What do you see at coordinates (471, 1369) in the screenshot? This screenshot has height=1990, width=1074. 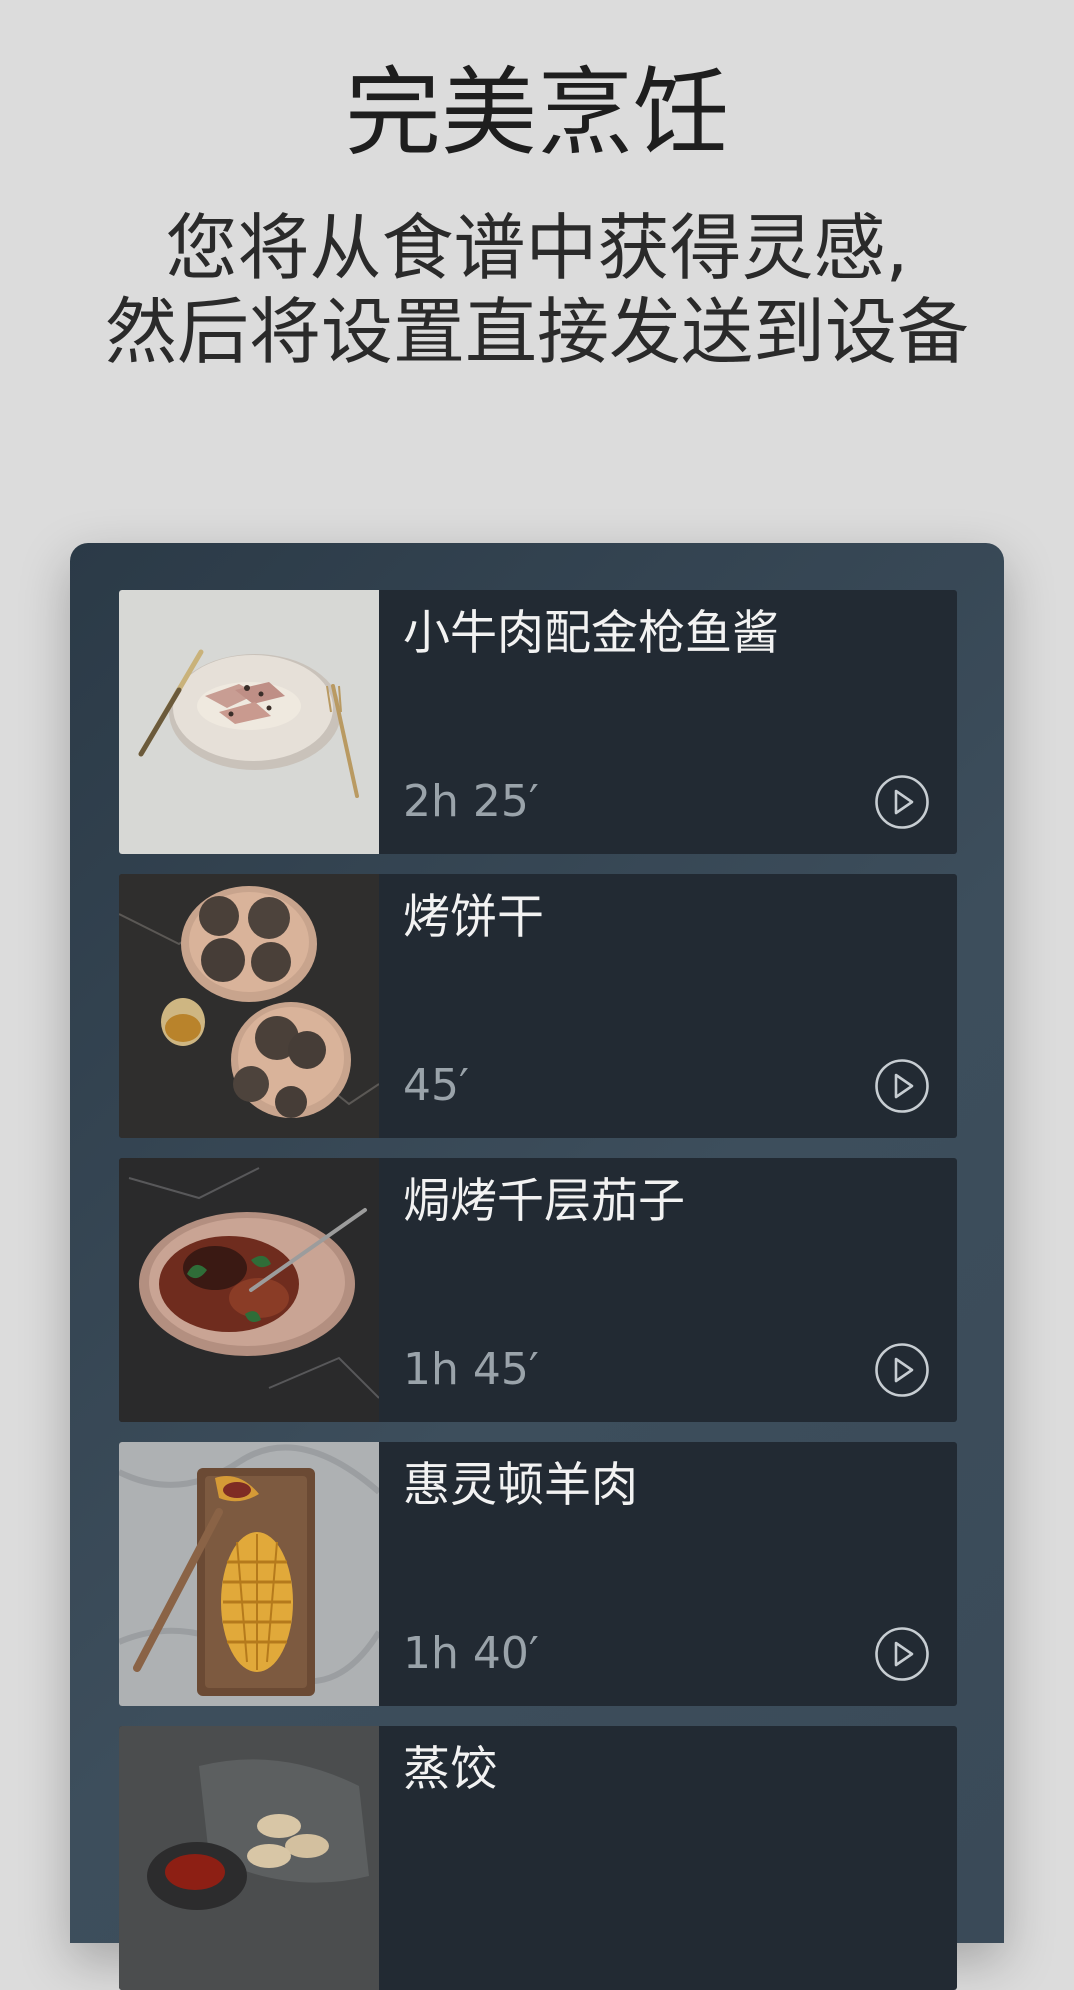 I see `recipe-duration: 1h 45′` at bounding box center [471, 1369].